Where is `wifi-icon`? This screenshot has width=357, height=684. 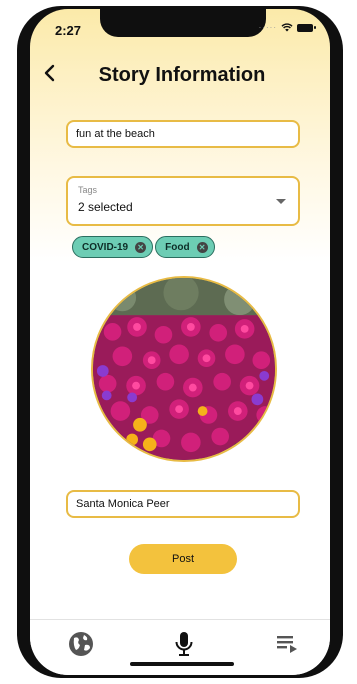 wifi-icon is located at coordinates (287, 27).